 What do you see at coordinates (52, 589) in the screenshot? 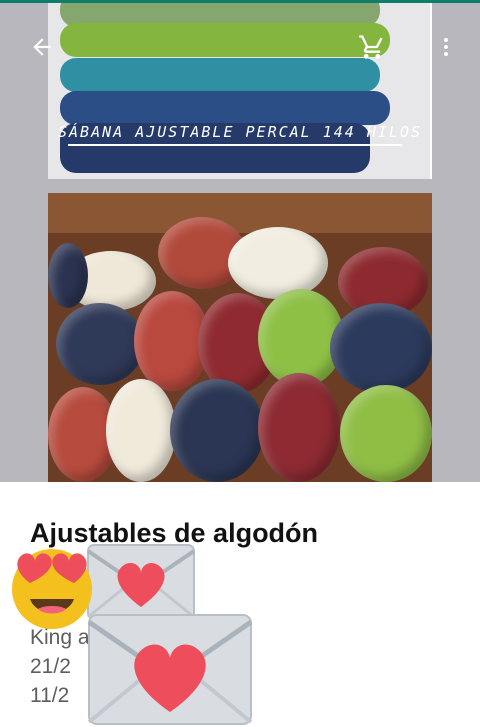
I see `heart-eyes-emoji-icon` at bounding box center [52, 589].